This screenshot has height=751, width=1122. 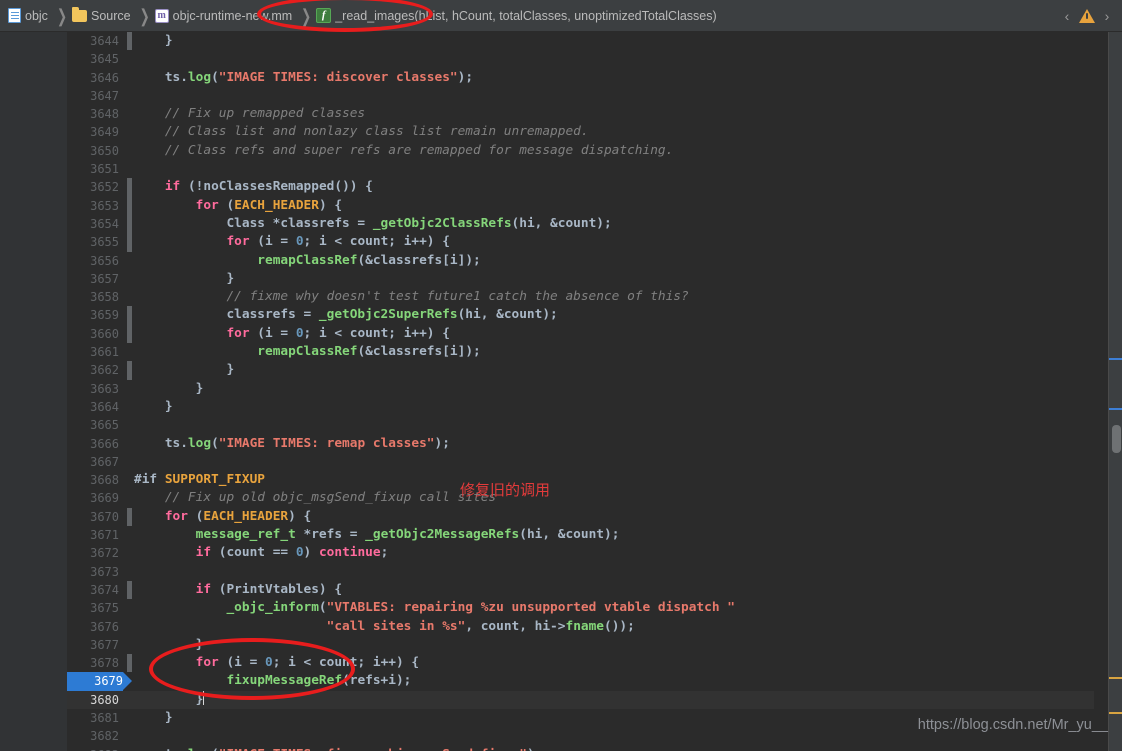 What do you see at coordinates (93, 553) in the screenshot?
I see `line-number: 3672` at bounding box center [93, 553].